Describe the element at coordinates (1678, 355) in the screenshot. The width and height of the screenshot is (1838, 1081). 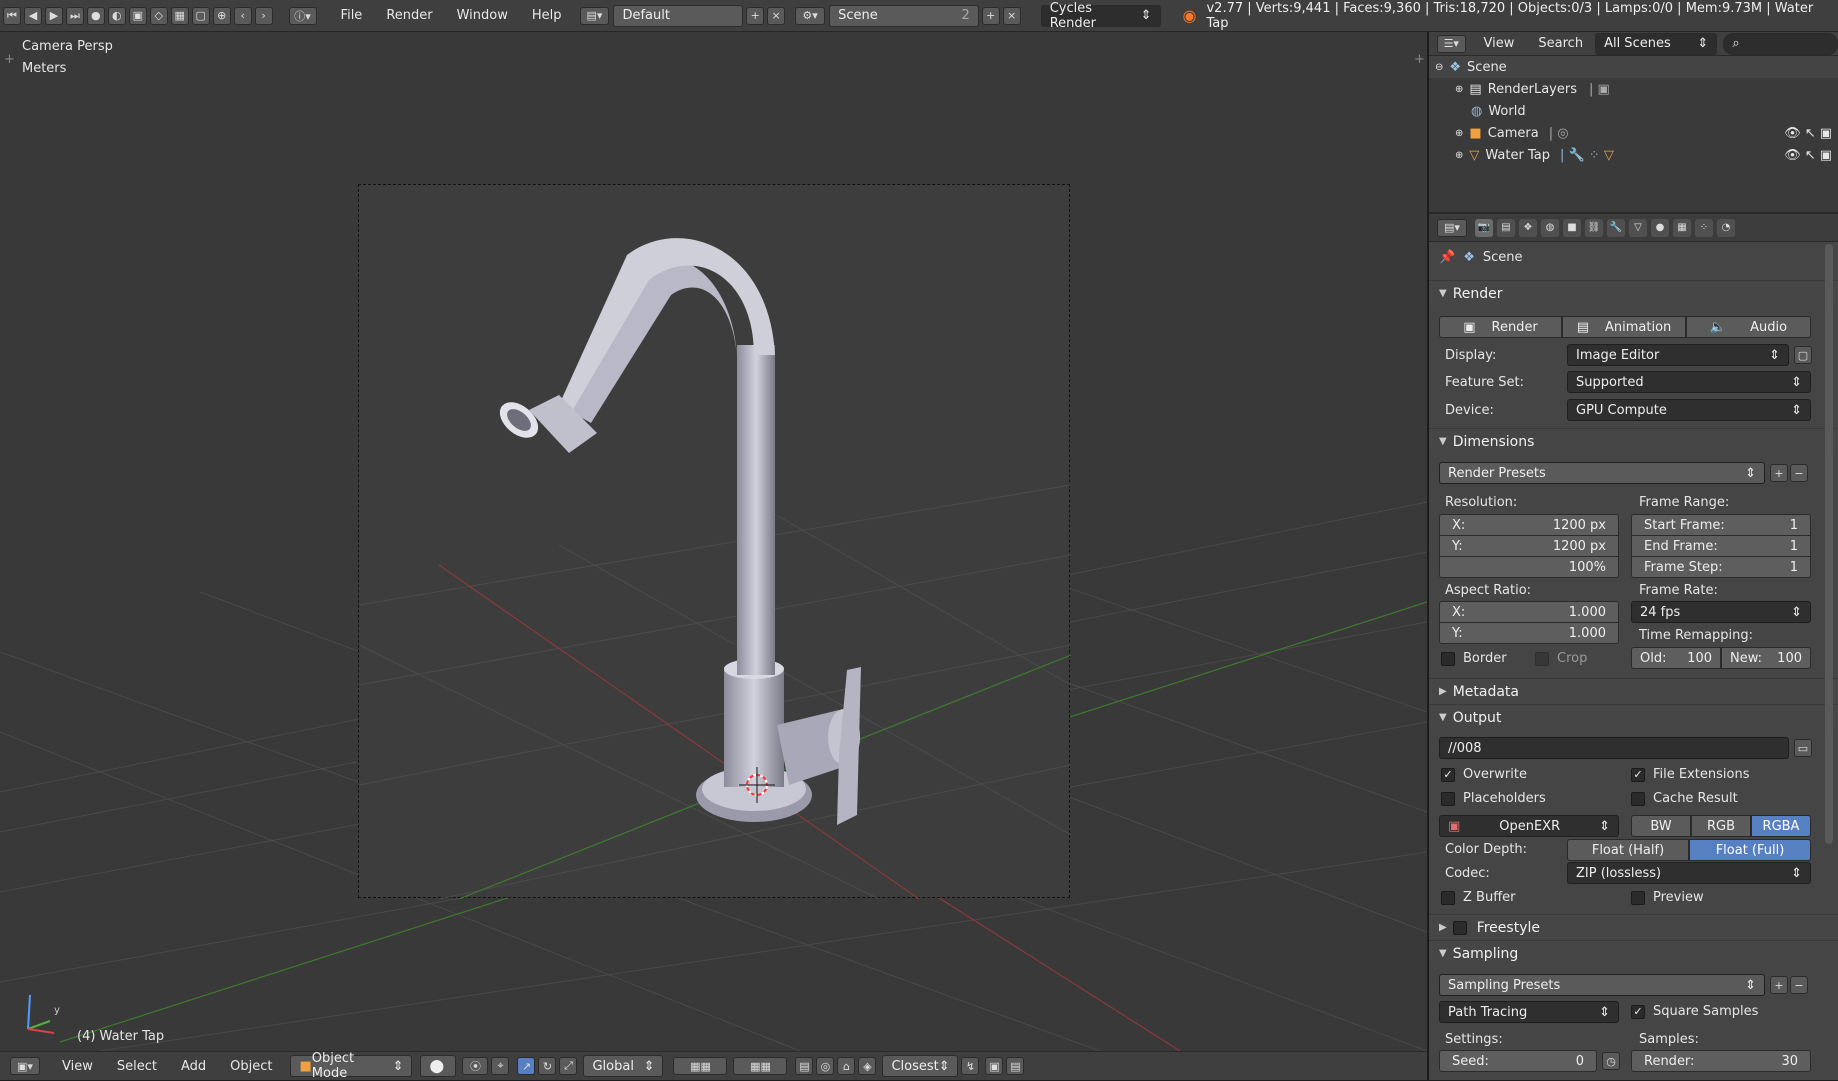
I see `display-select: Image Editor ⇕` at that location.